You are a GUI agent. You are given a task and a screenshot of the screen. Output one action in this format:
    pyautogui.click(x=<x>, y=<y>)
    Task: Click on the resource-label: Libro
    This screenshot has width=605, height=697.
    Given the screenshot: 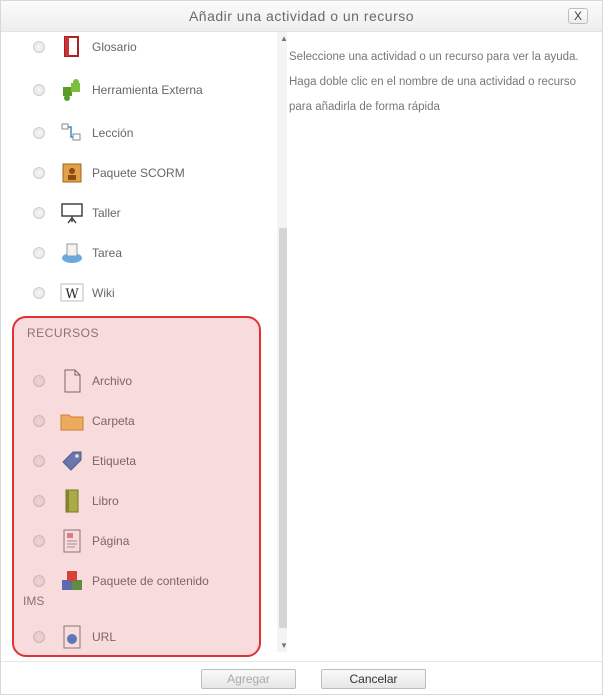 What is the action you would take?
    pyautogui.click(x=105, y=501)
    